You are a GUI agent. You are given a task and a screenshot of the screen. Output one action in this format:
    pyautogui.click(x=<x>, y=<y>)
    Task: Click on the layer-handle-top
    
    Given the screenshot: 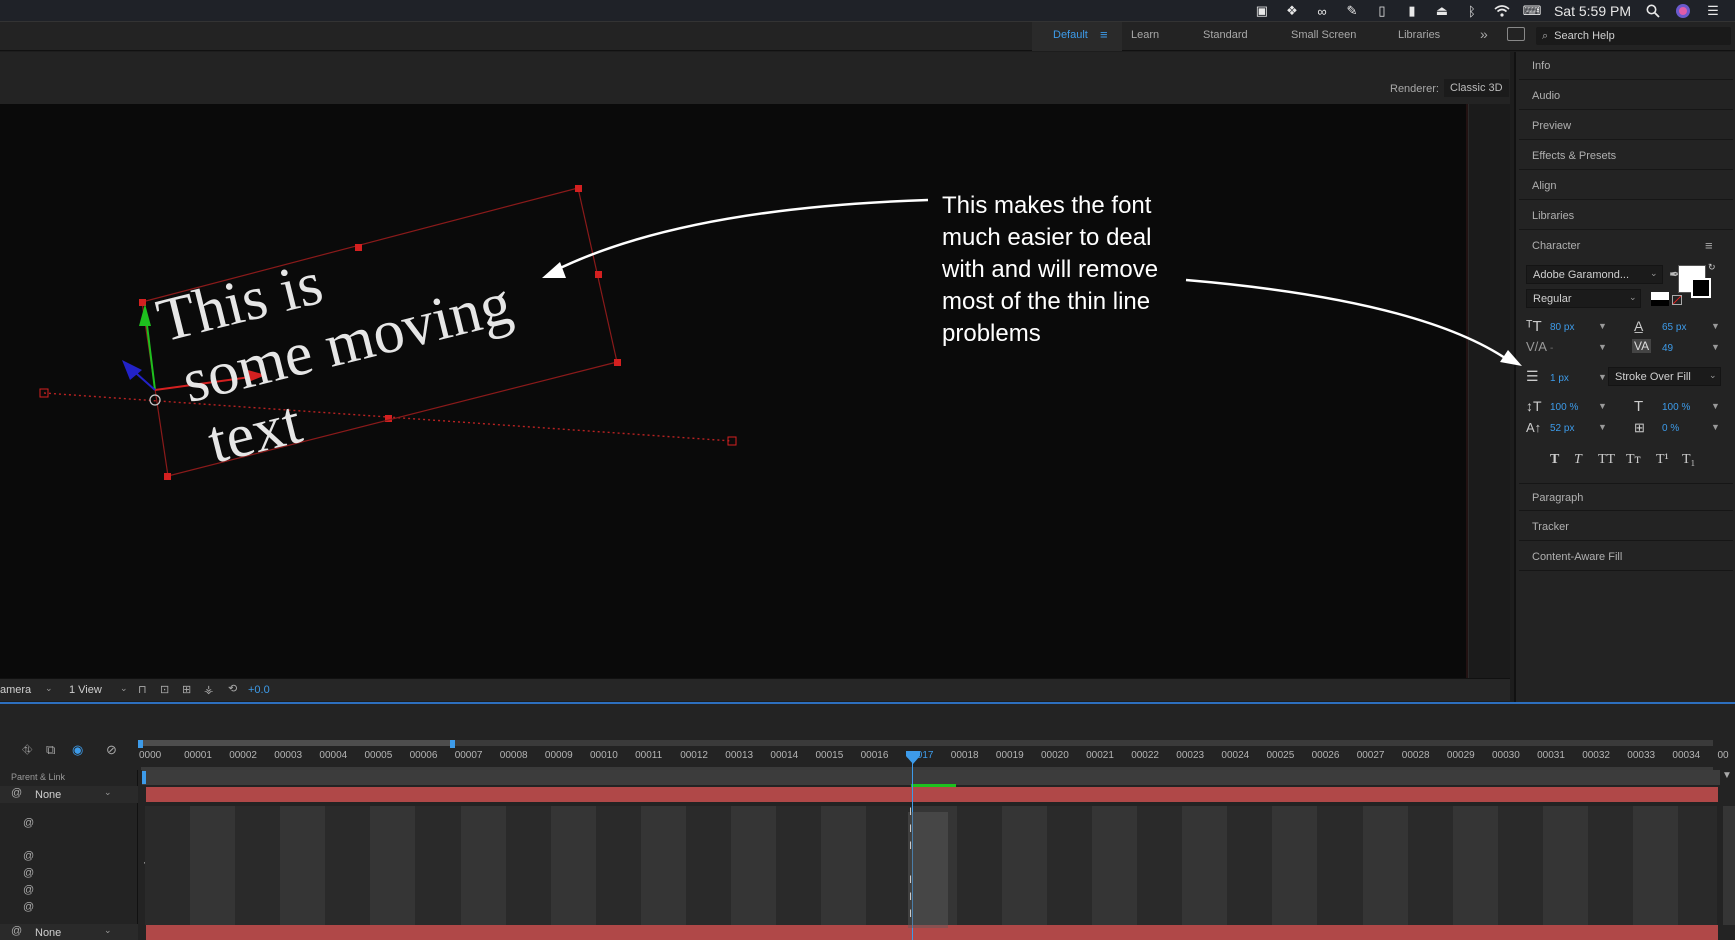 What is the action you would take?
    pyautogui.click(x=358, y=247)
    